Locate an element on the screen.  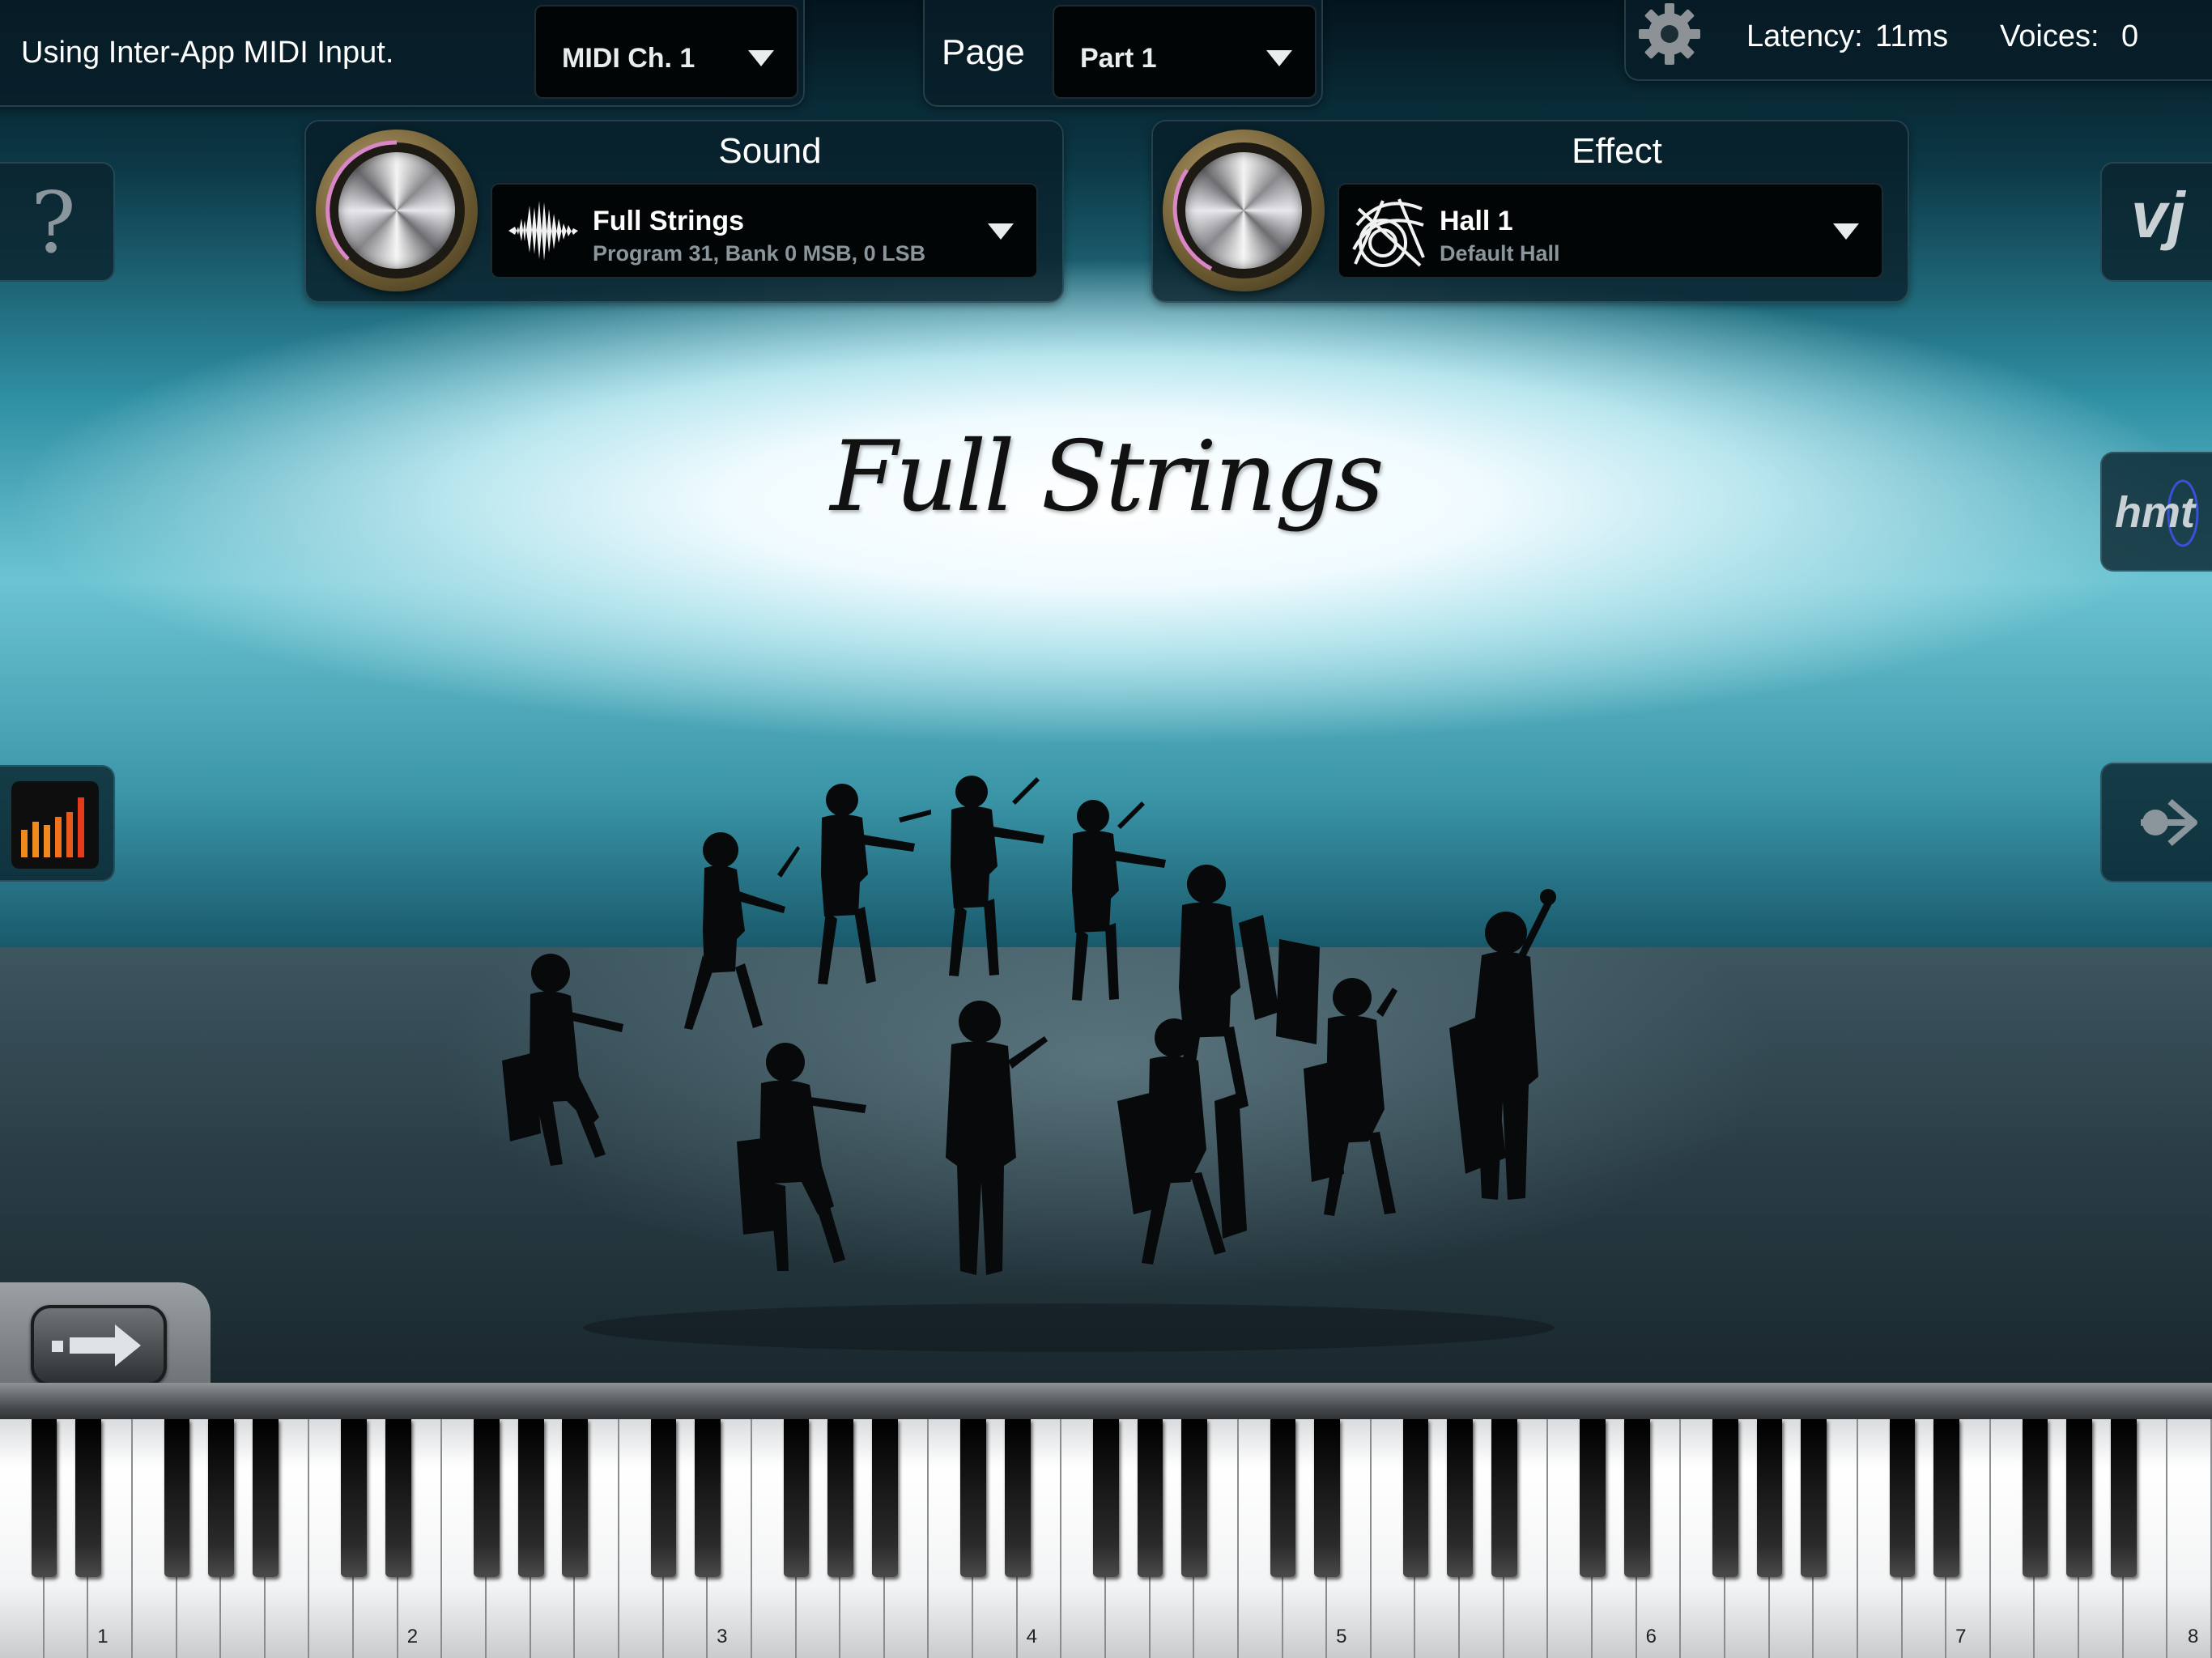
vj-icon: vj is located at coordinates (2158, 215).